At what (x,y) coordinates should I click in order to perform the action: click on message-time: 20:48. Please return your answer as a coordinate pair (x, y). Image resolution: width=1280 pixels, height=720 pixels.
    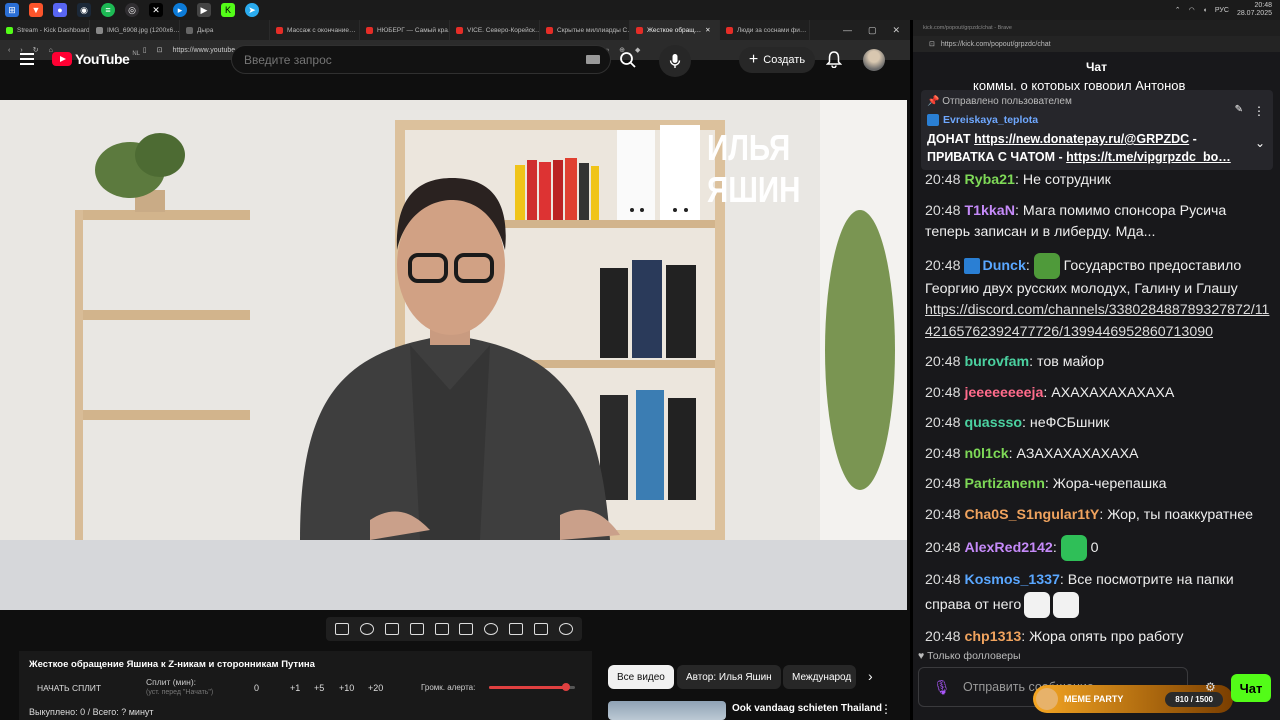
    Looking at the image, I should click on (943, 265).